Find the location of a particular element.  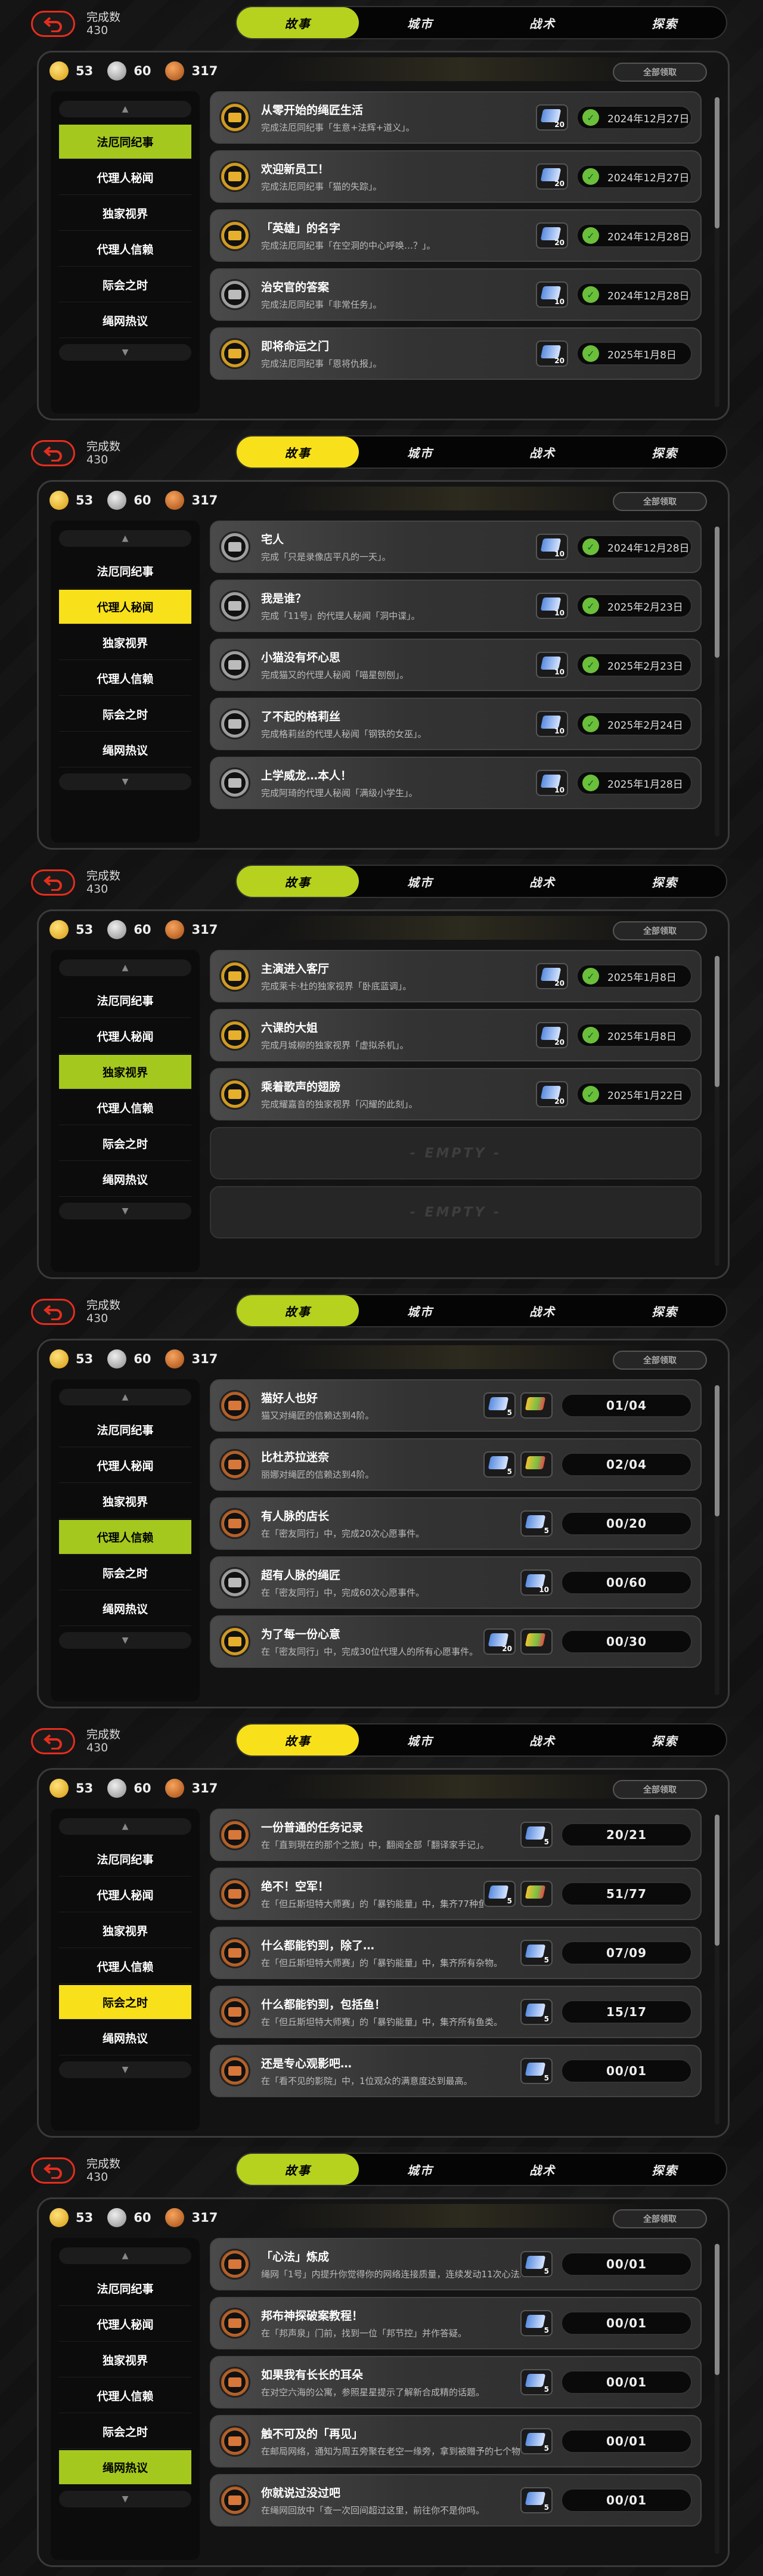

achievement-row: 宅人 完成「只是录像店平凡的一天」。 10 ✓ 2024年12月28日 is located at coordinates (456, 547).